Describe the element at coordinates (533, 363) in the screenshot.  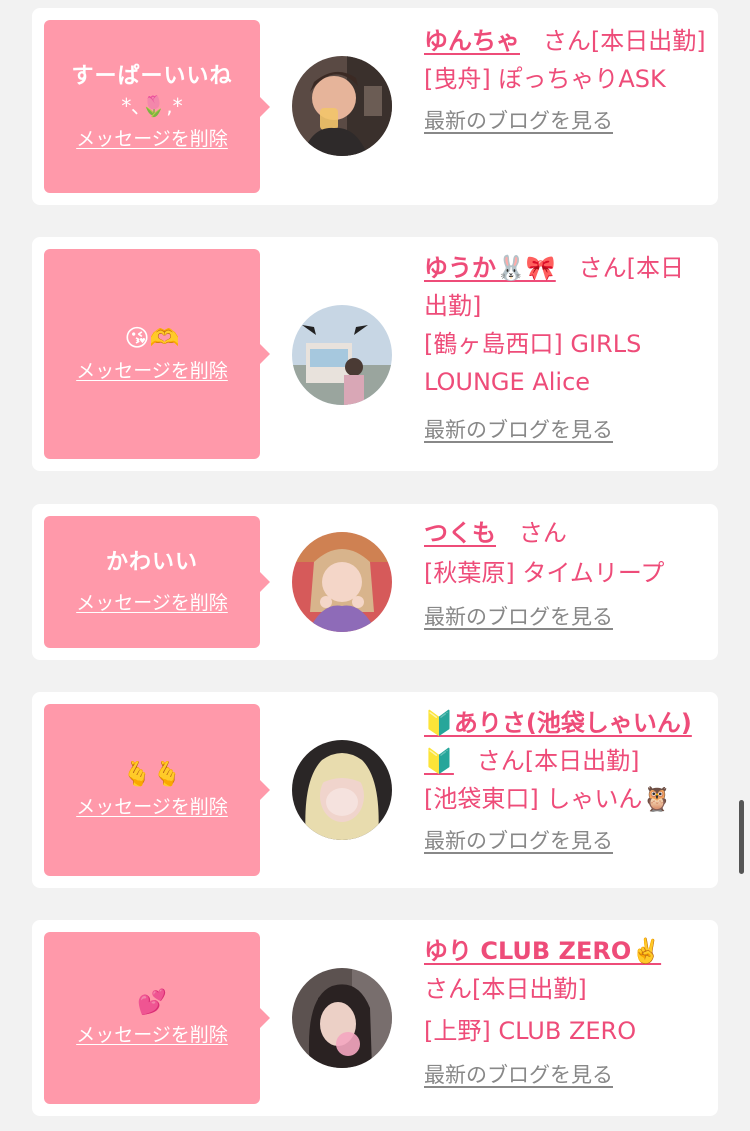
I see `shop-name: [鶴ヶ島西口] GIRLS LOUNGE Alice` at that location.